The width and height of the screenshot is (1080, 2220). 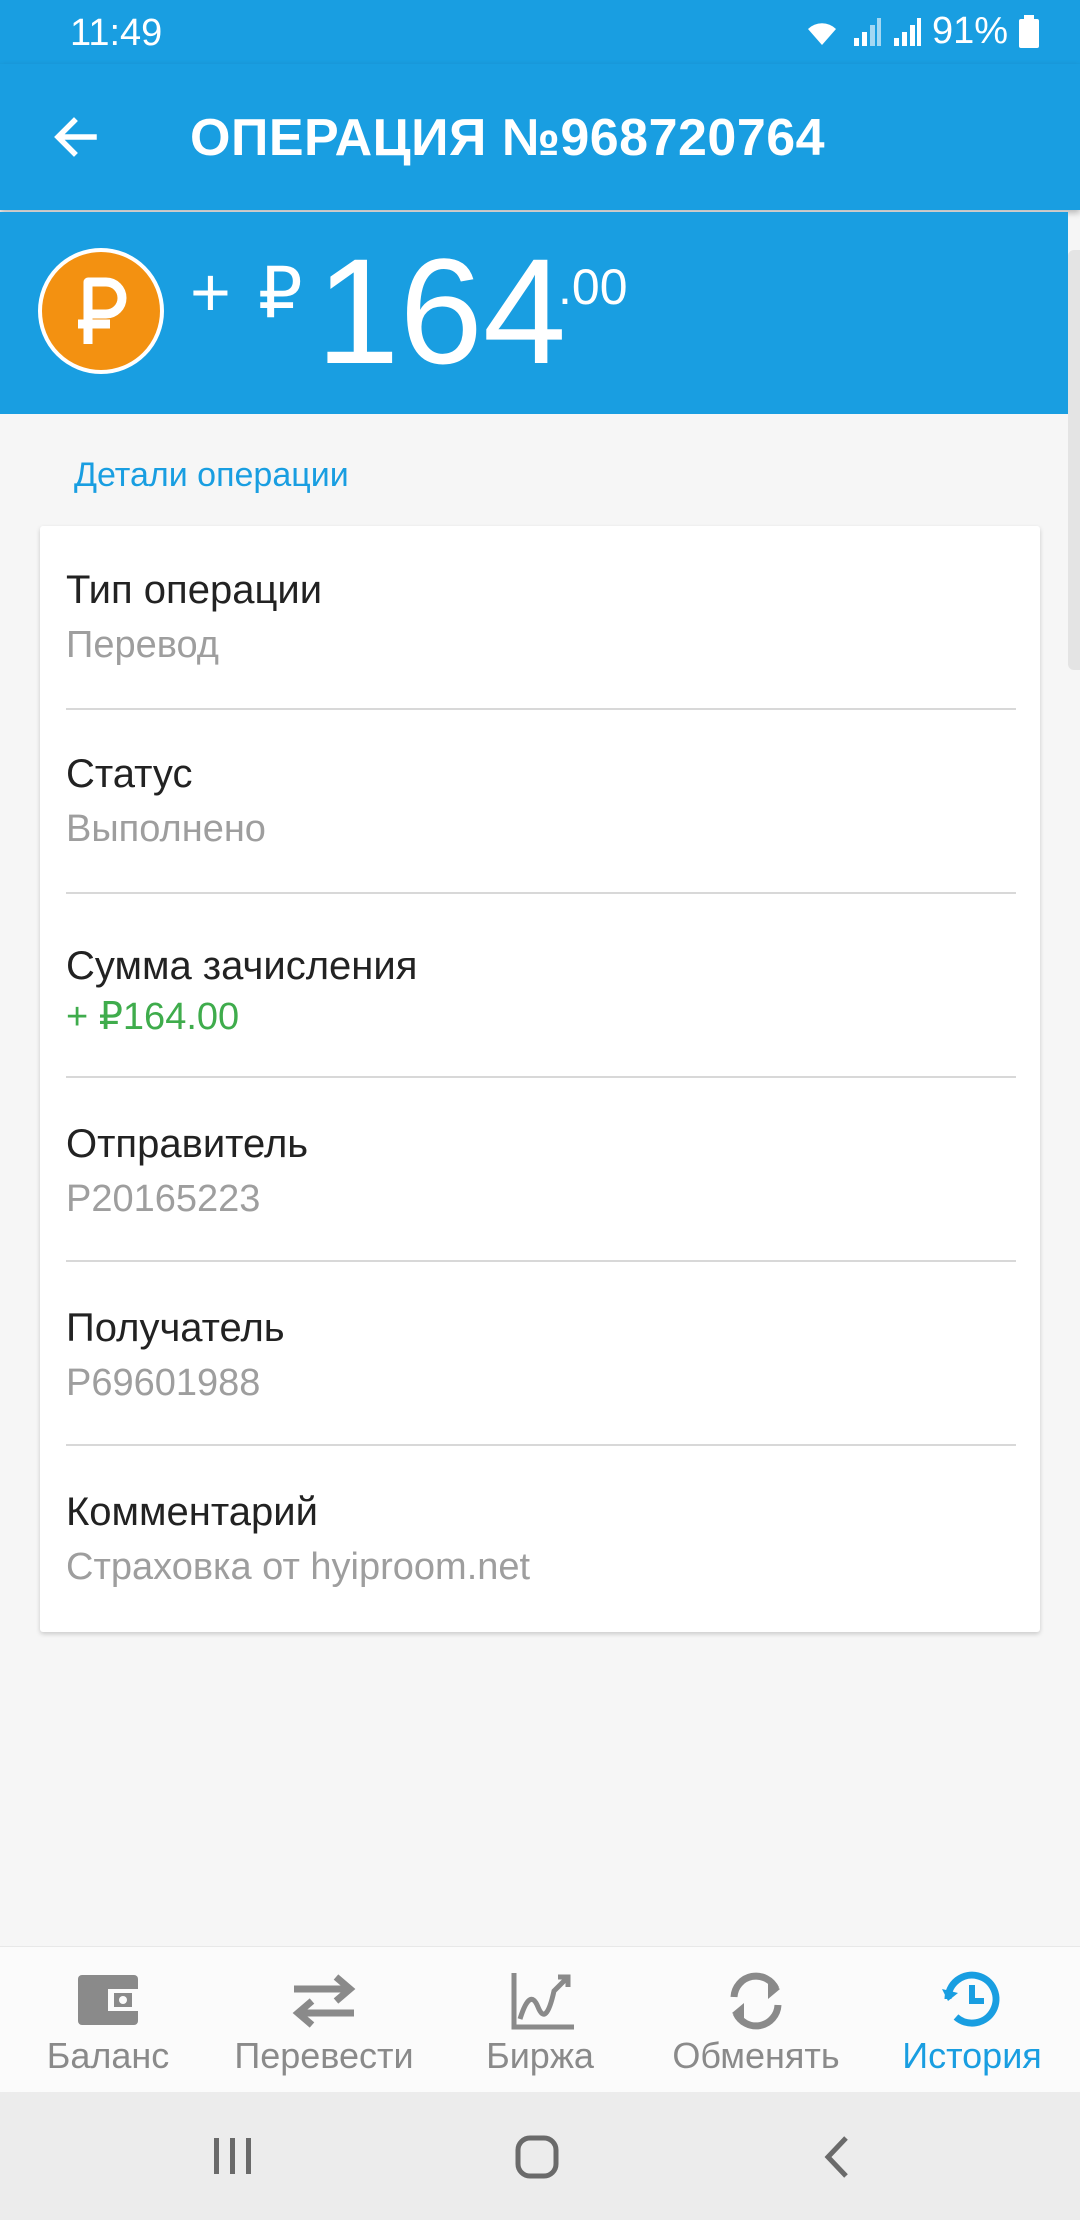 I want to click on system-navigation-bar, so click(x=540, y=2156).